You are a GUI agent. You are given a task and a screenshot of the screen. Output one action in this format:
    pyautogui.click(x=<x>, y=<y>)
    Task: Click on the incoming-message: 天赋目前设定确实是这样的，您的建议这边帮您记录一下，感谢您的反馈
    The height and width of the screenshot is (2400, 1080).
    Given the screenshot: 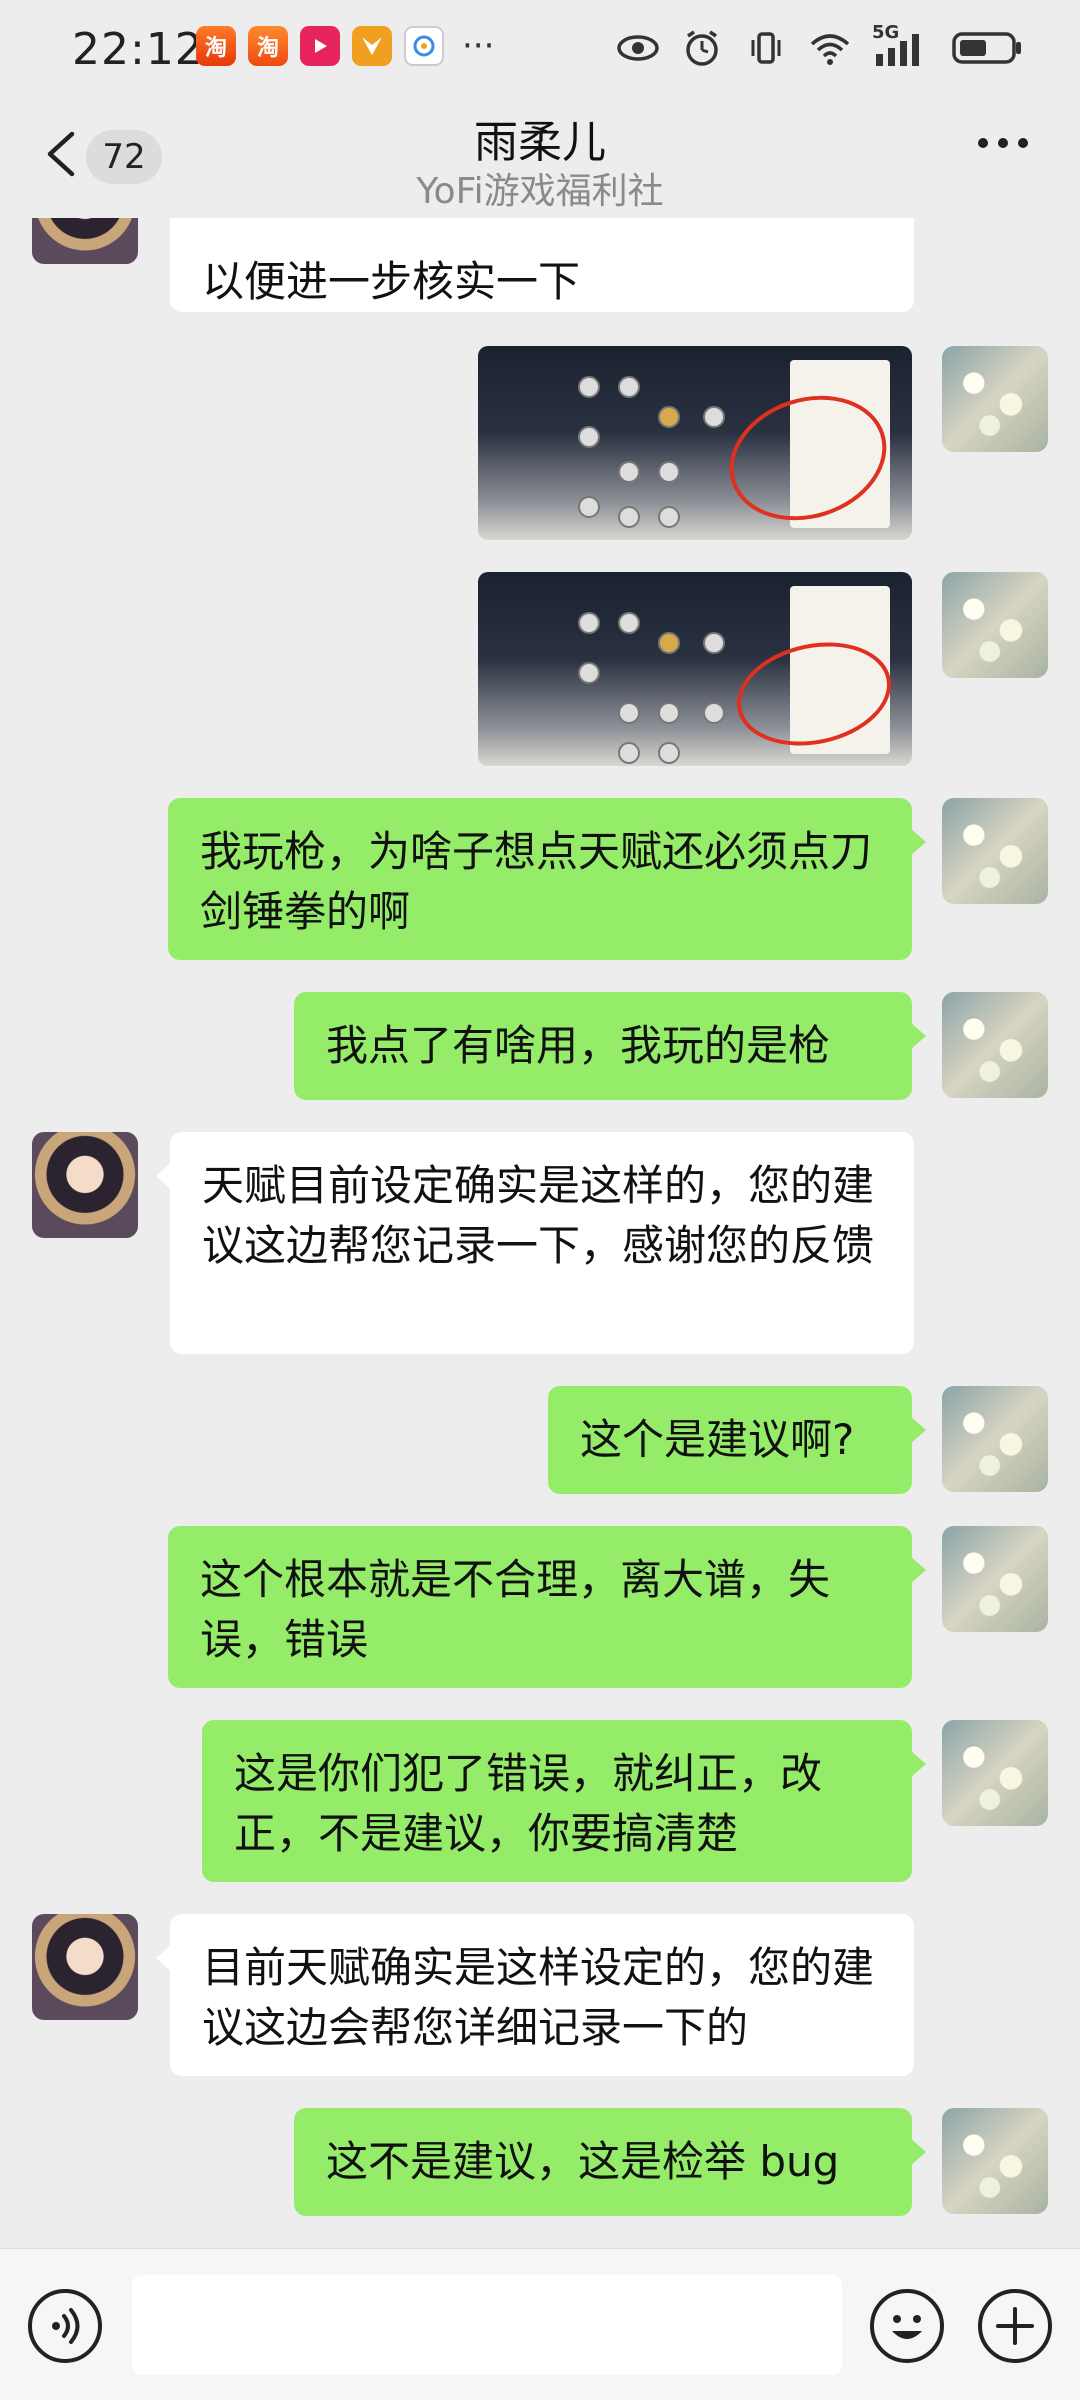 What is the action you would take?
    pyautogui.click(x=535, y=1243)
    